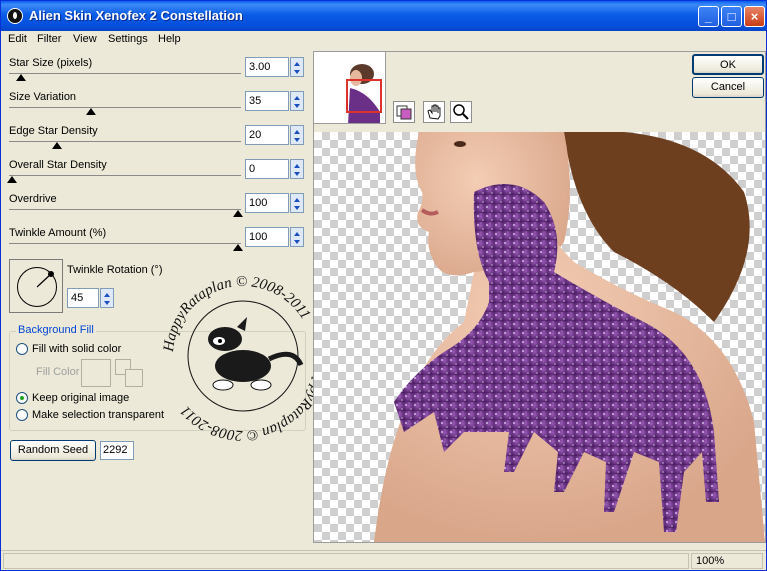  What do you see at coordinates (267, 203) in the screenshot?
I see `overdrive-input: 100` at bounding box center [267, 203].